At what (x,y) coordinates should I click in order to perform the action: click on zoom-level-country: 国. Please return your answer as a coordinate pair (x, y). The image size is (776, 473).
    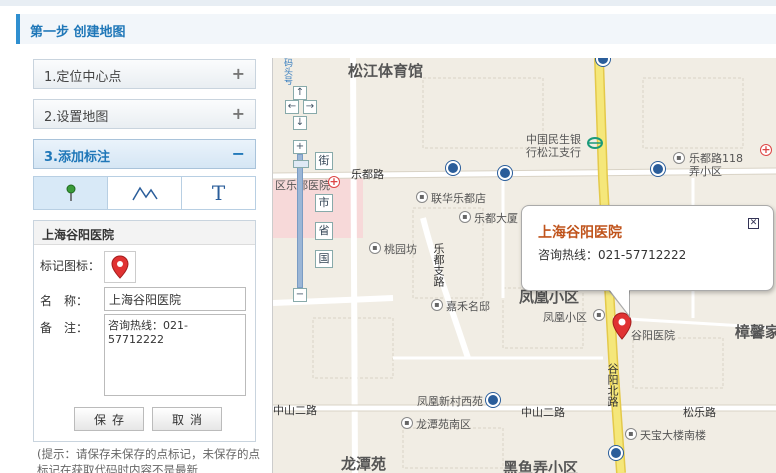
    Looking at the image, I should click on (324, 259).